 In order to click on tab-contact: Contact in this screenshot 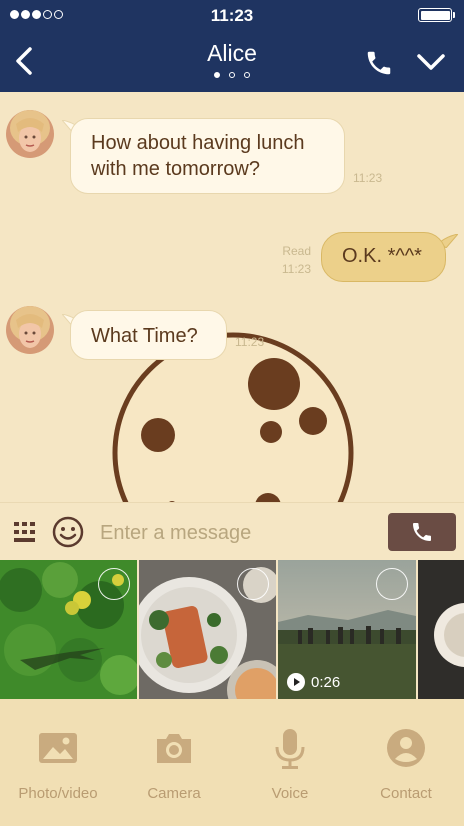, I will do `click(406, 762)`.